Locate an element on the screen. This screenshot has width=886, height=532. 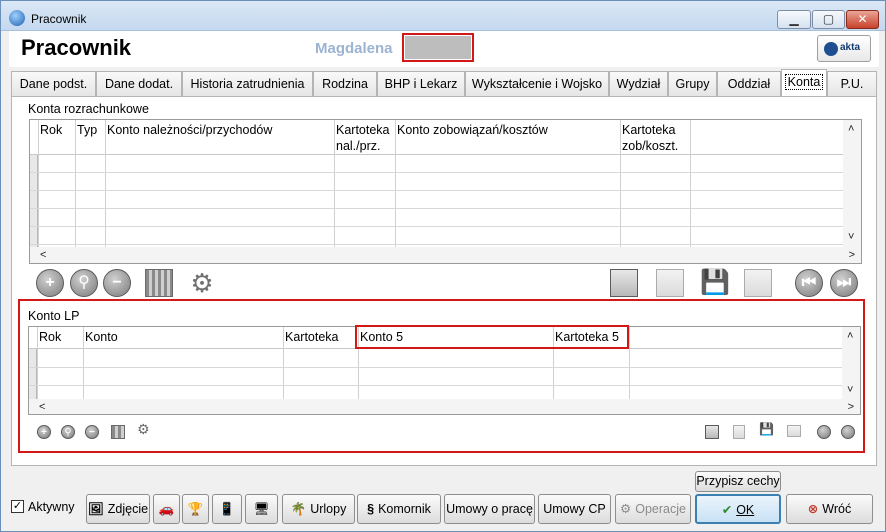
tab-label: P.U. is located at coordinates (852, 84).